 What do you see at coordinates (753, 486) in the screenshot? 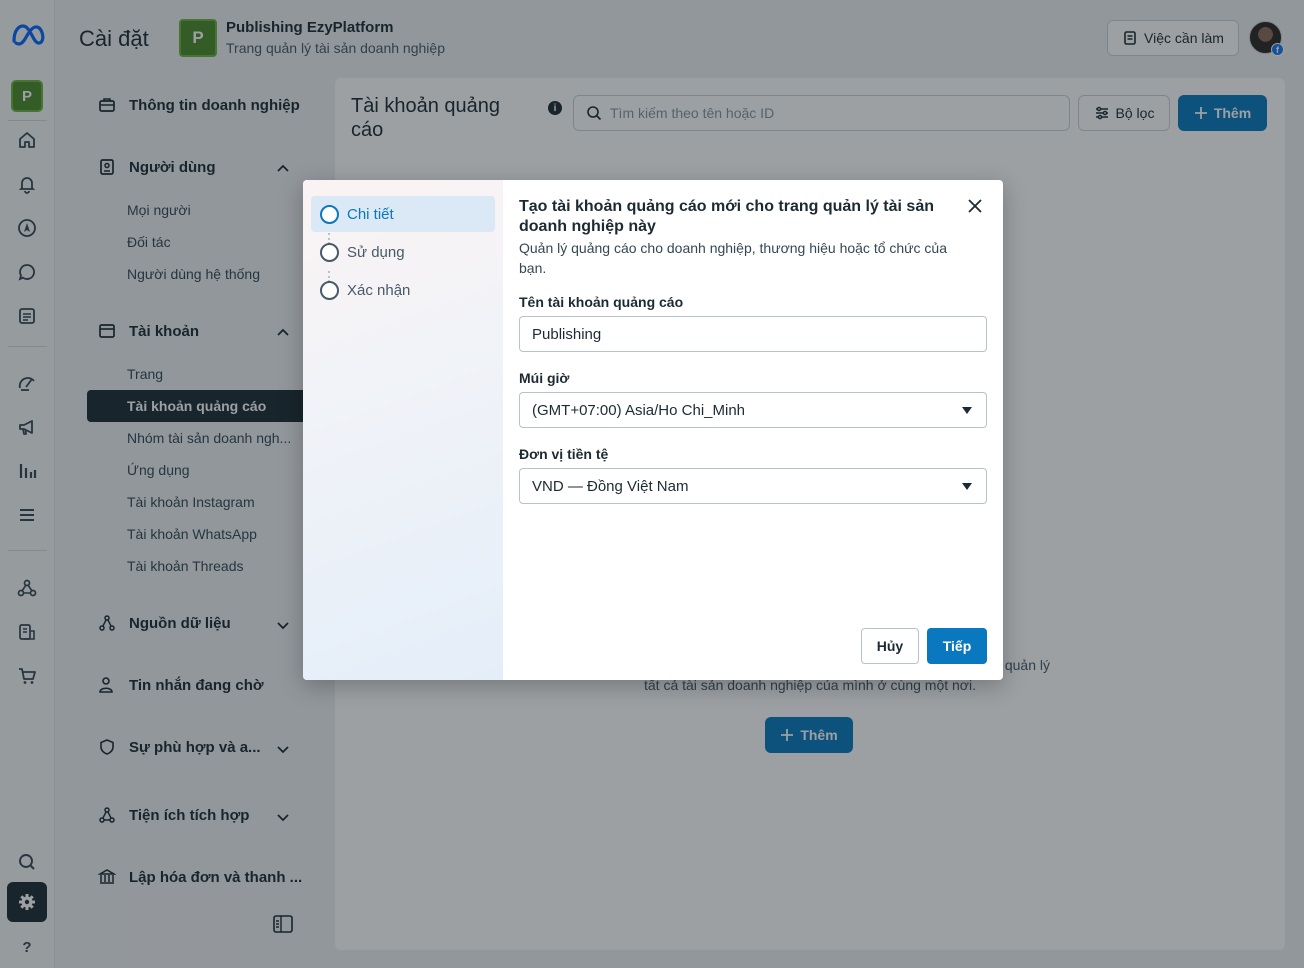
I see `currency-select: VND — Đồng Việt Nam` at bounding box center [753, 486].